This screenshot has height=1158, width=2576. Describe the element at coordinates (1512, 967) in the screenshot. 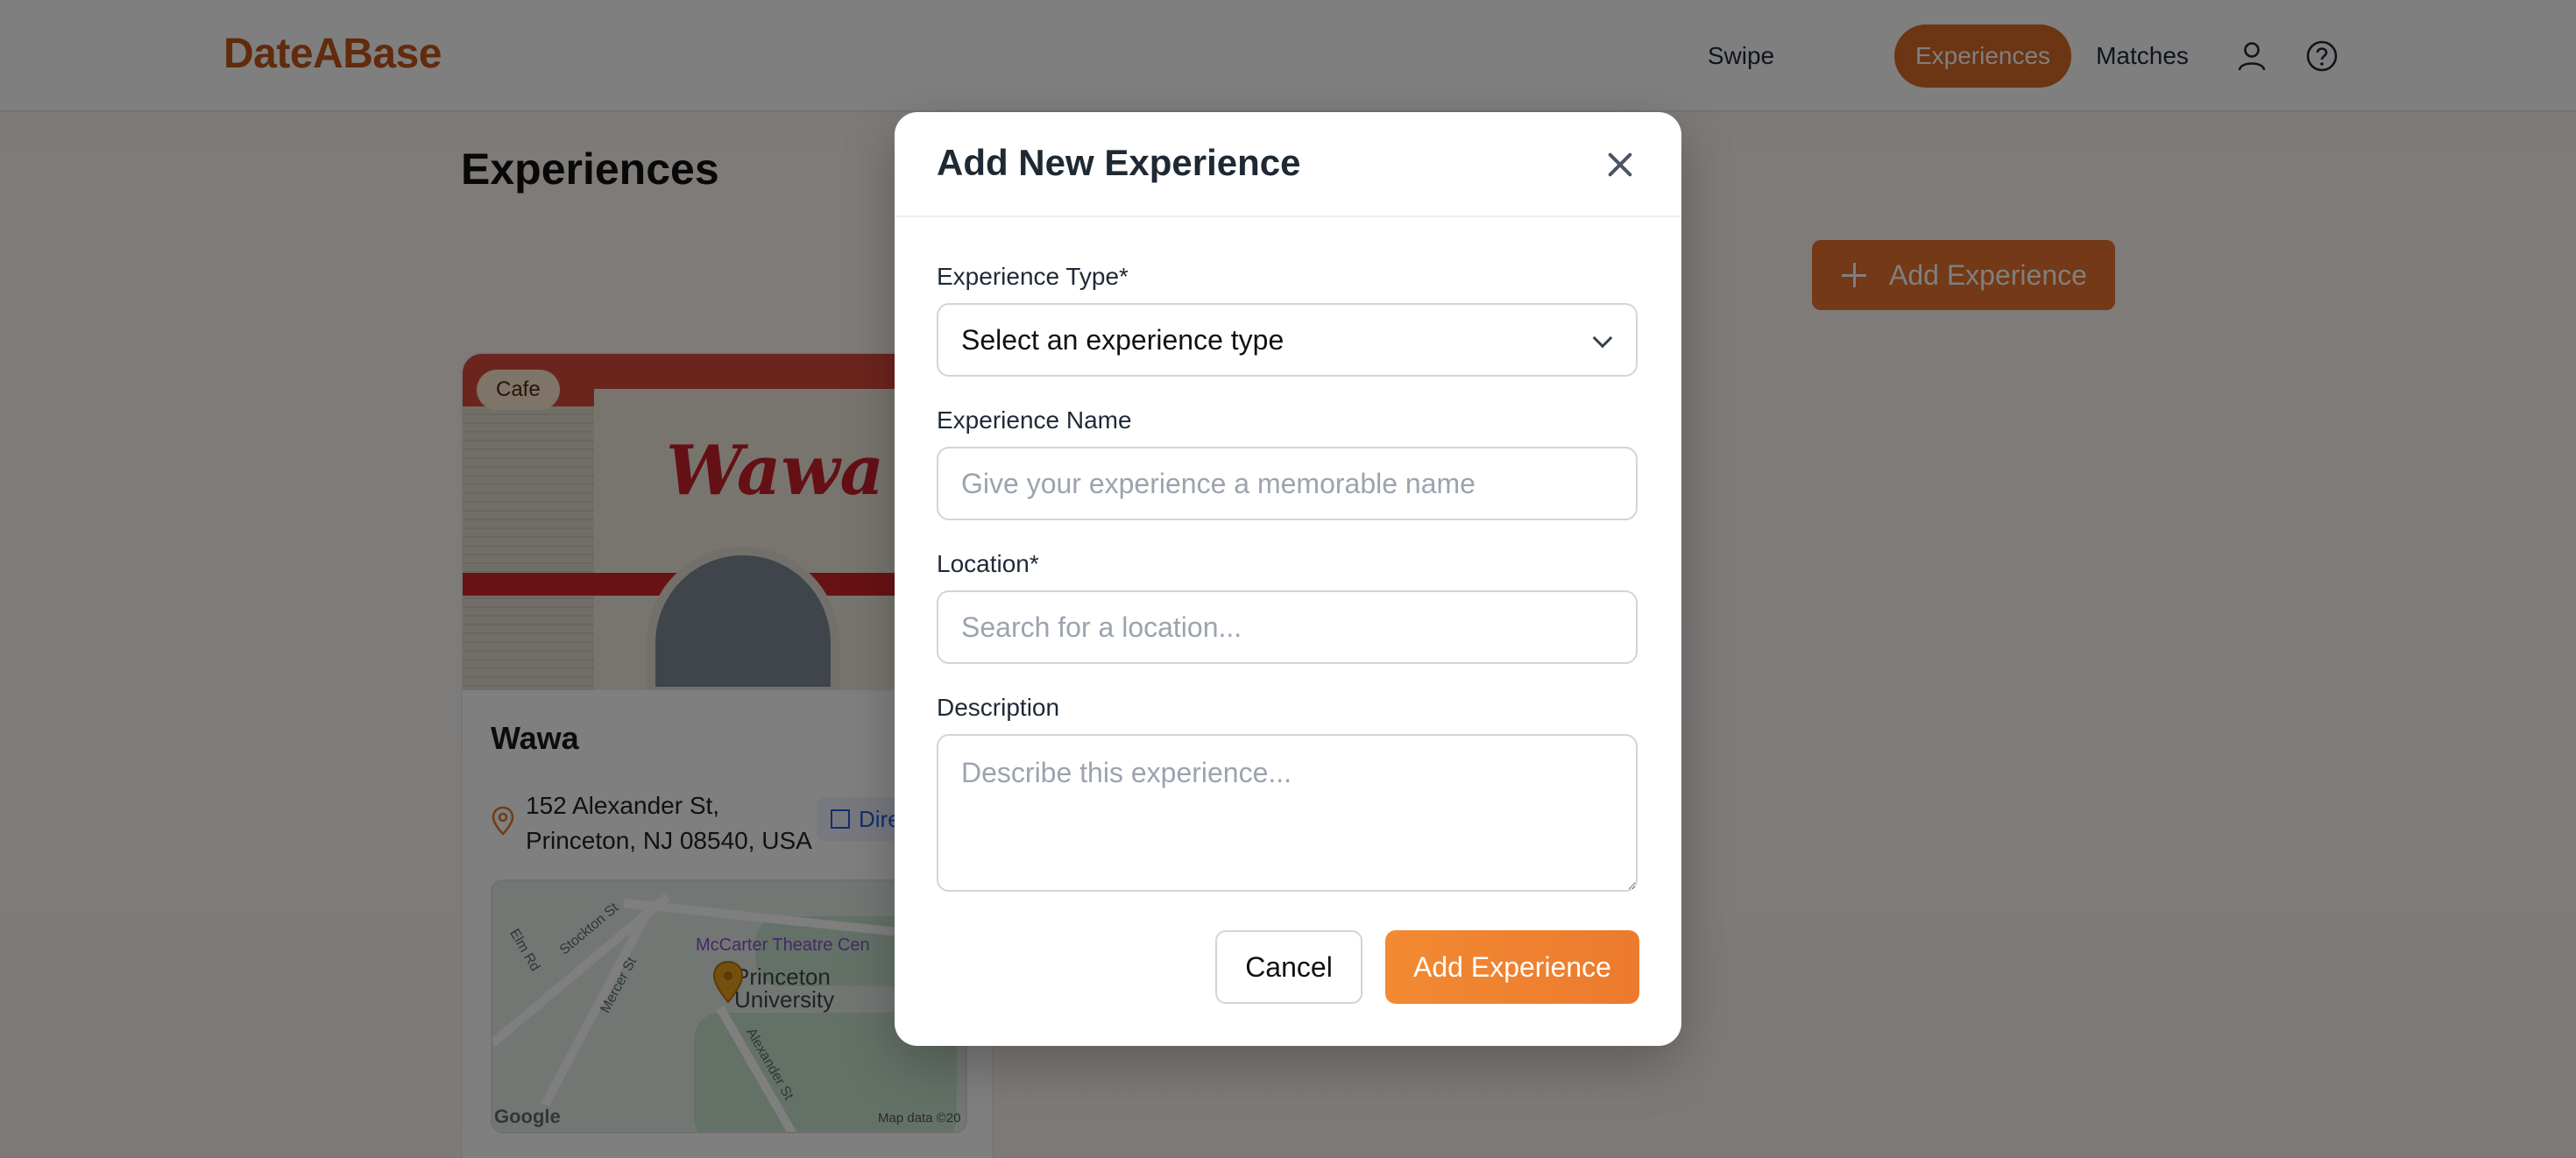

I see `submit-add-experience-button: Add Experience` at that location.